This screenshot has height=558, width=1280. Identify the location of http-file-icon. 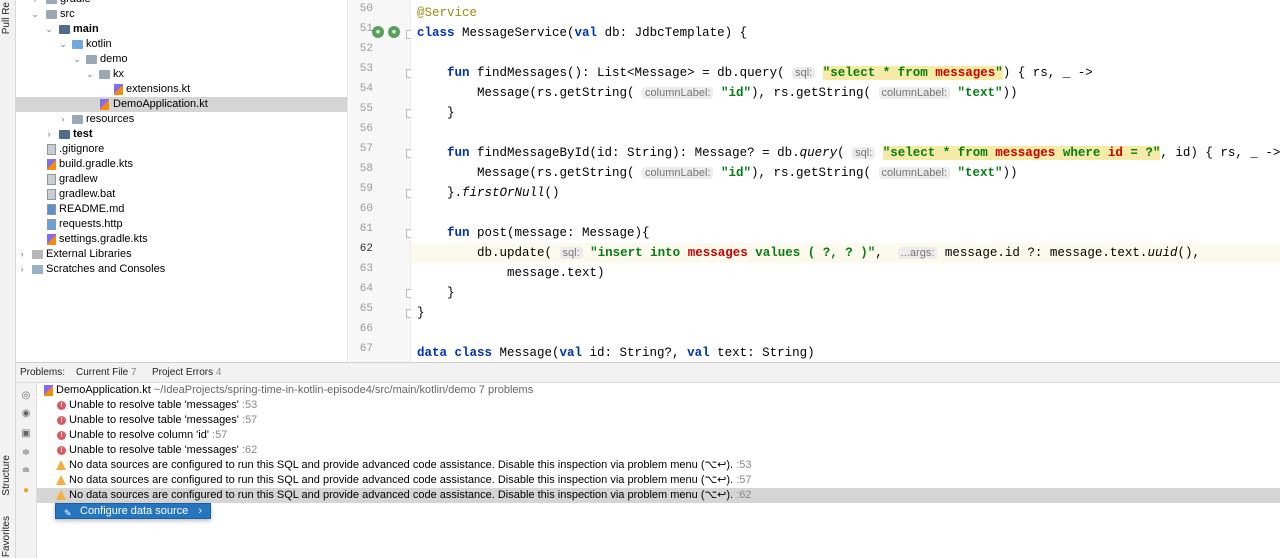
(51, 224).